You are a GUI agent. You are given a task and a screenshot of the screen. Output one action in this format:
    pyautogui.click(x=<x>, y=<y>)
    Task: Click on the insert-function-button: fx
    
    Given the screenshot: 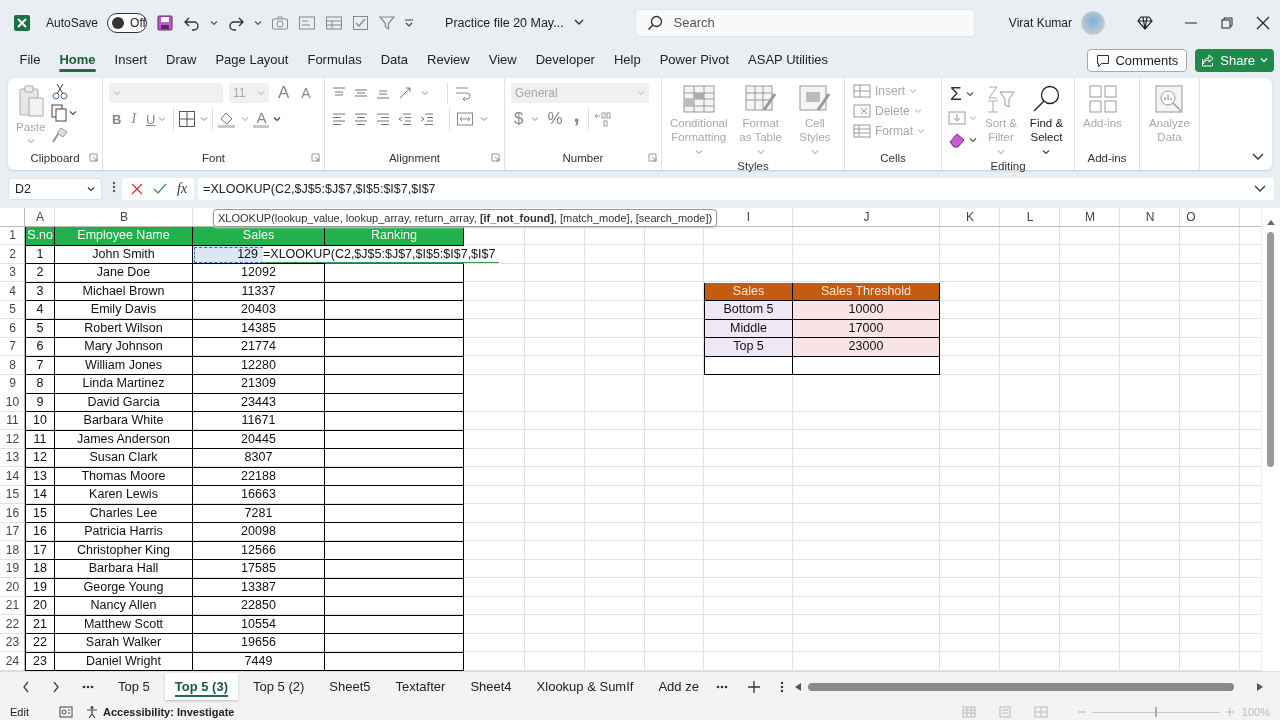 What is the action you would take?
    pyautogui.click(x=182, y=189)
    